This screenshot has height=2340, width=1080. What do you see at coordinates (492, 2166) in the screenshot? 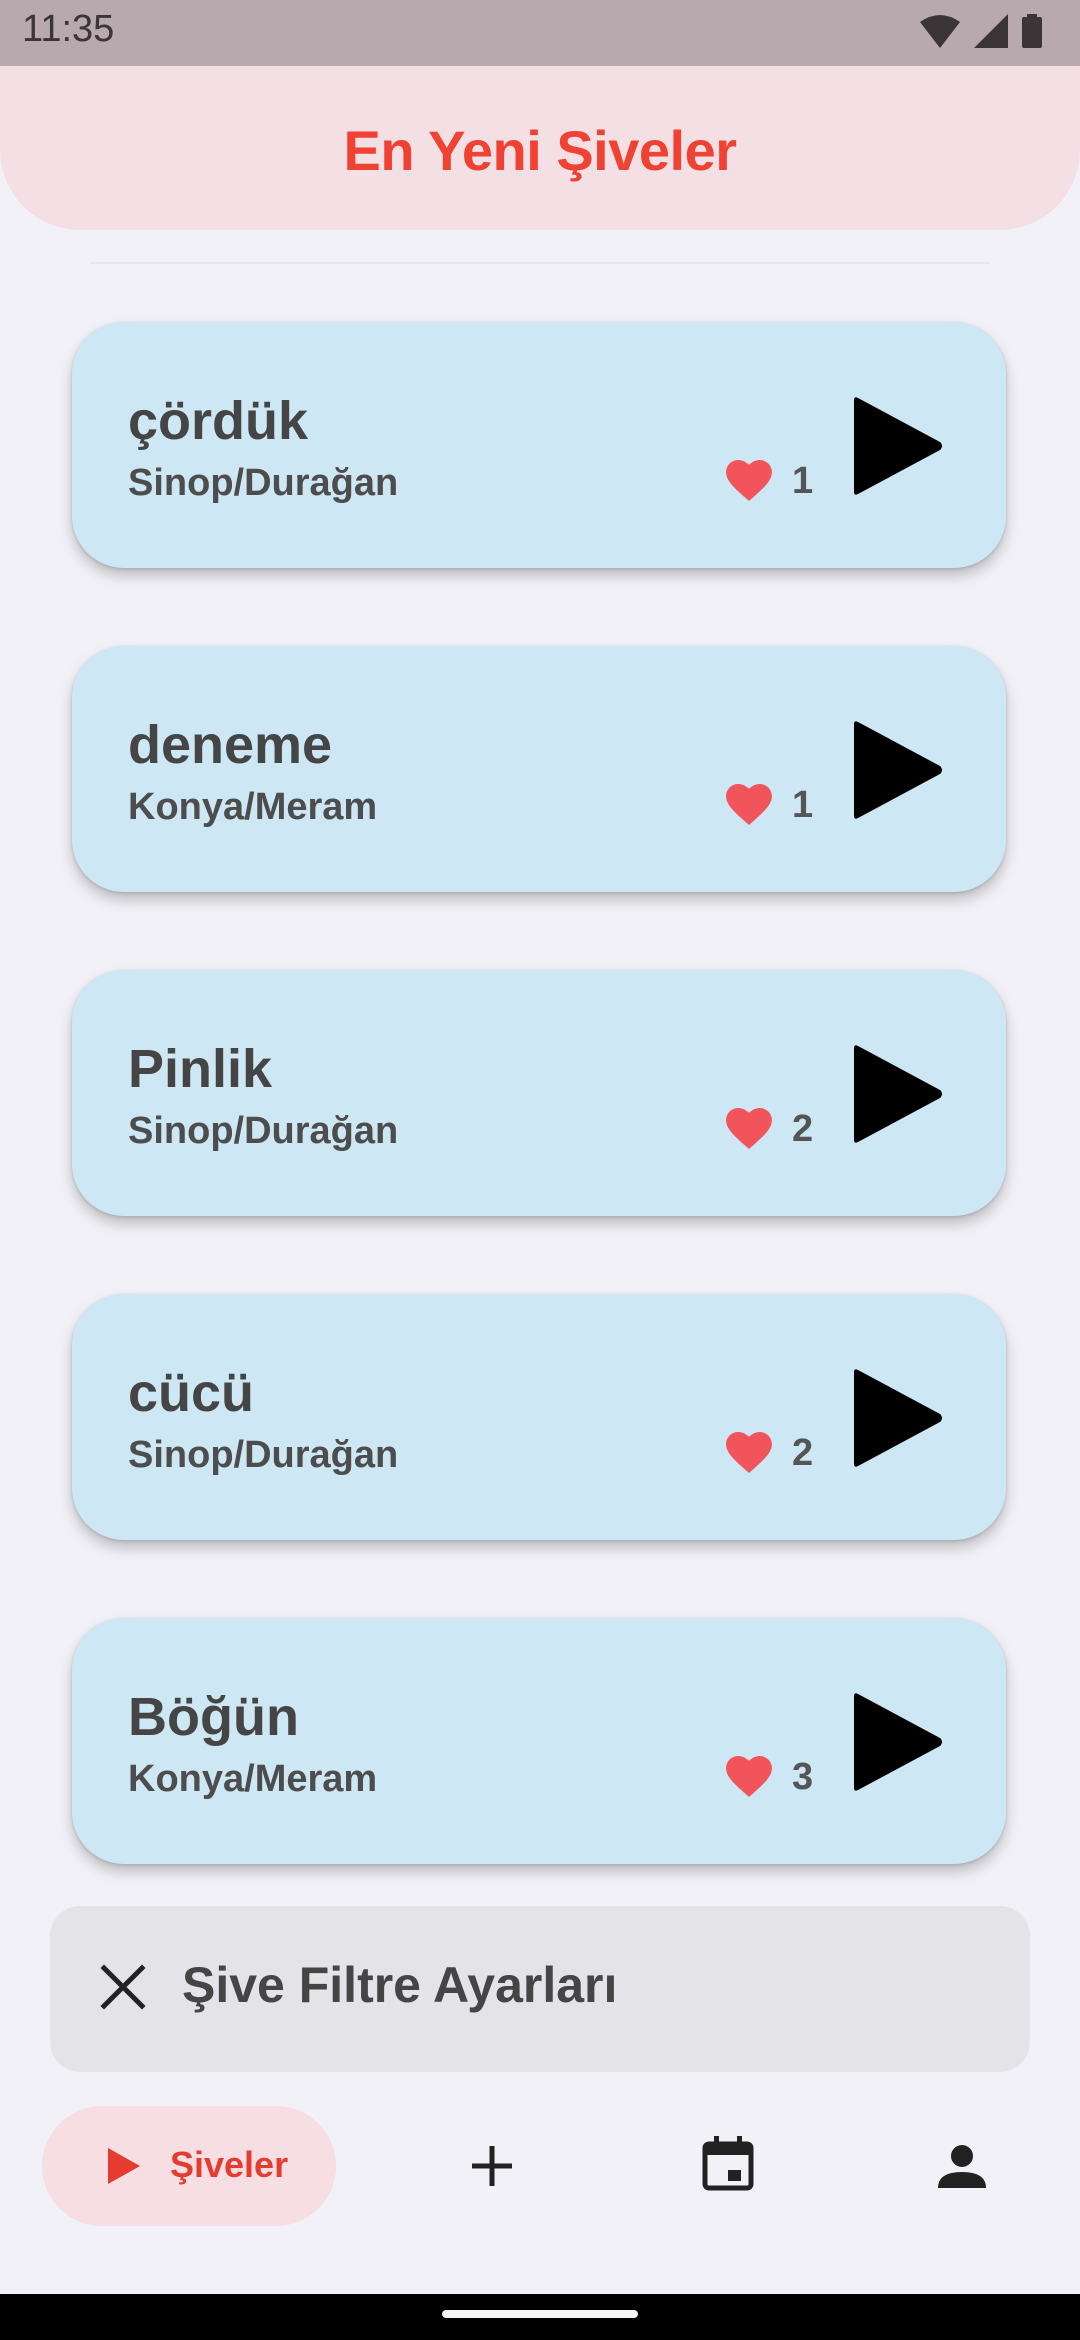
I see `add-icon` at bounding box center [492, 2166].